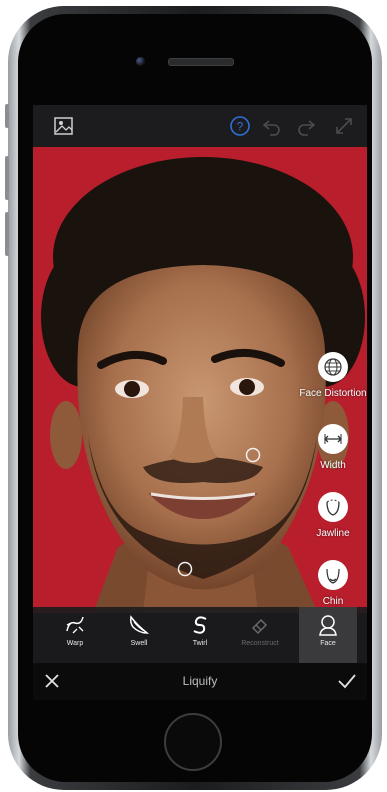 This screenshot has height=792, width=387. What do you see at coordinates (139, 635) in the screenshot?
I see `tool-swell: Swell` at bounding box center [139, 635].